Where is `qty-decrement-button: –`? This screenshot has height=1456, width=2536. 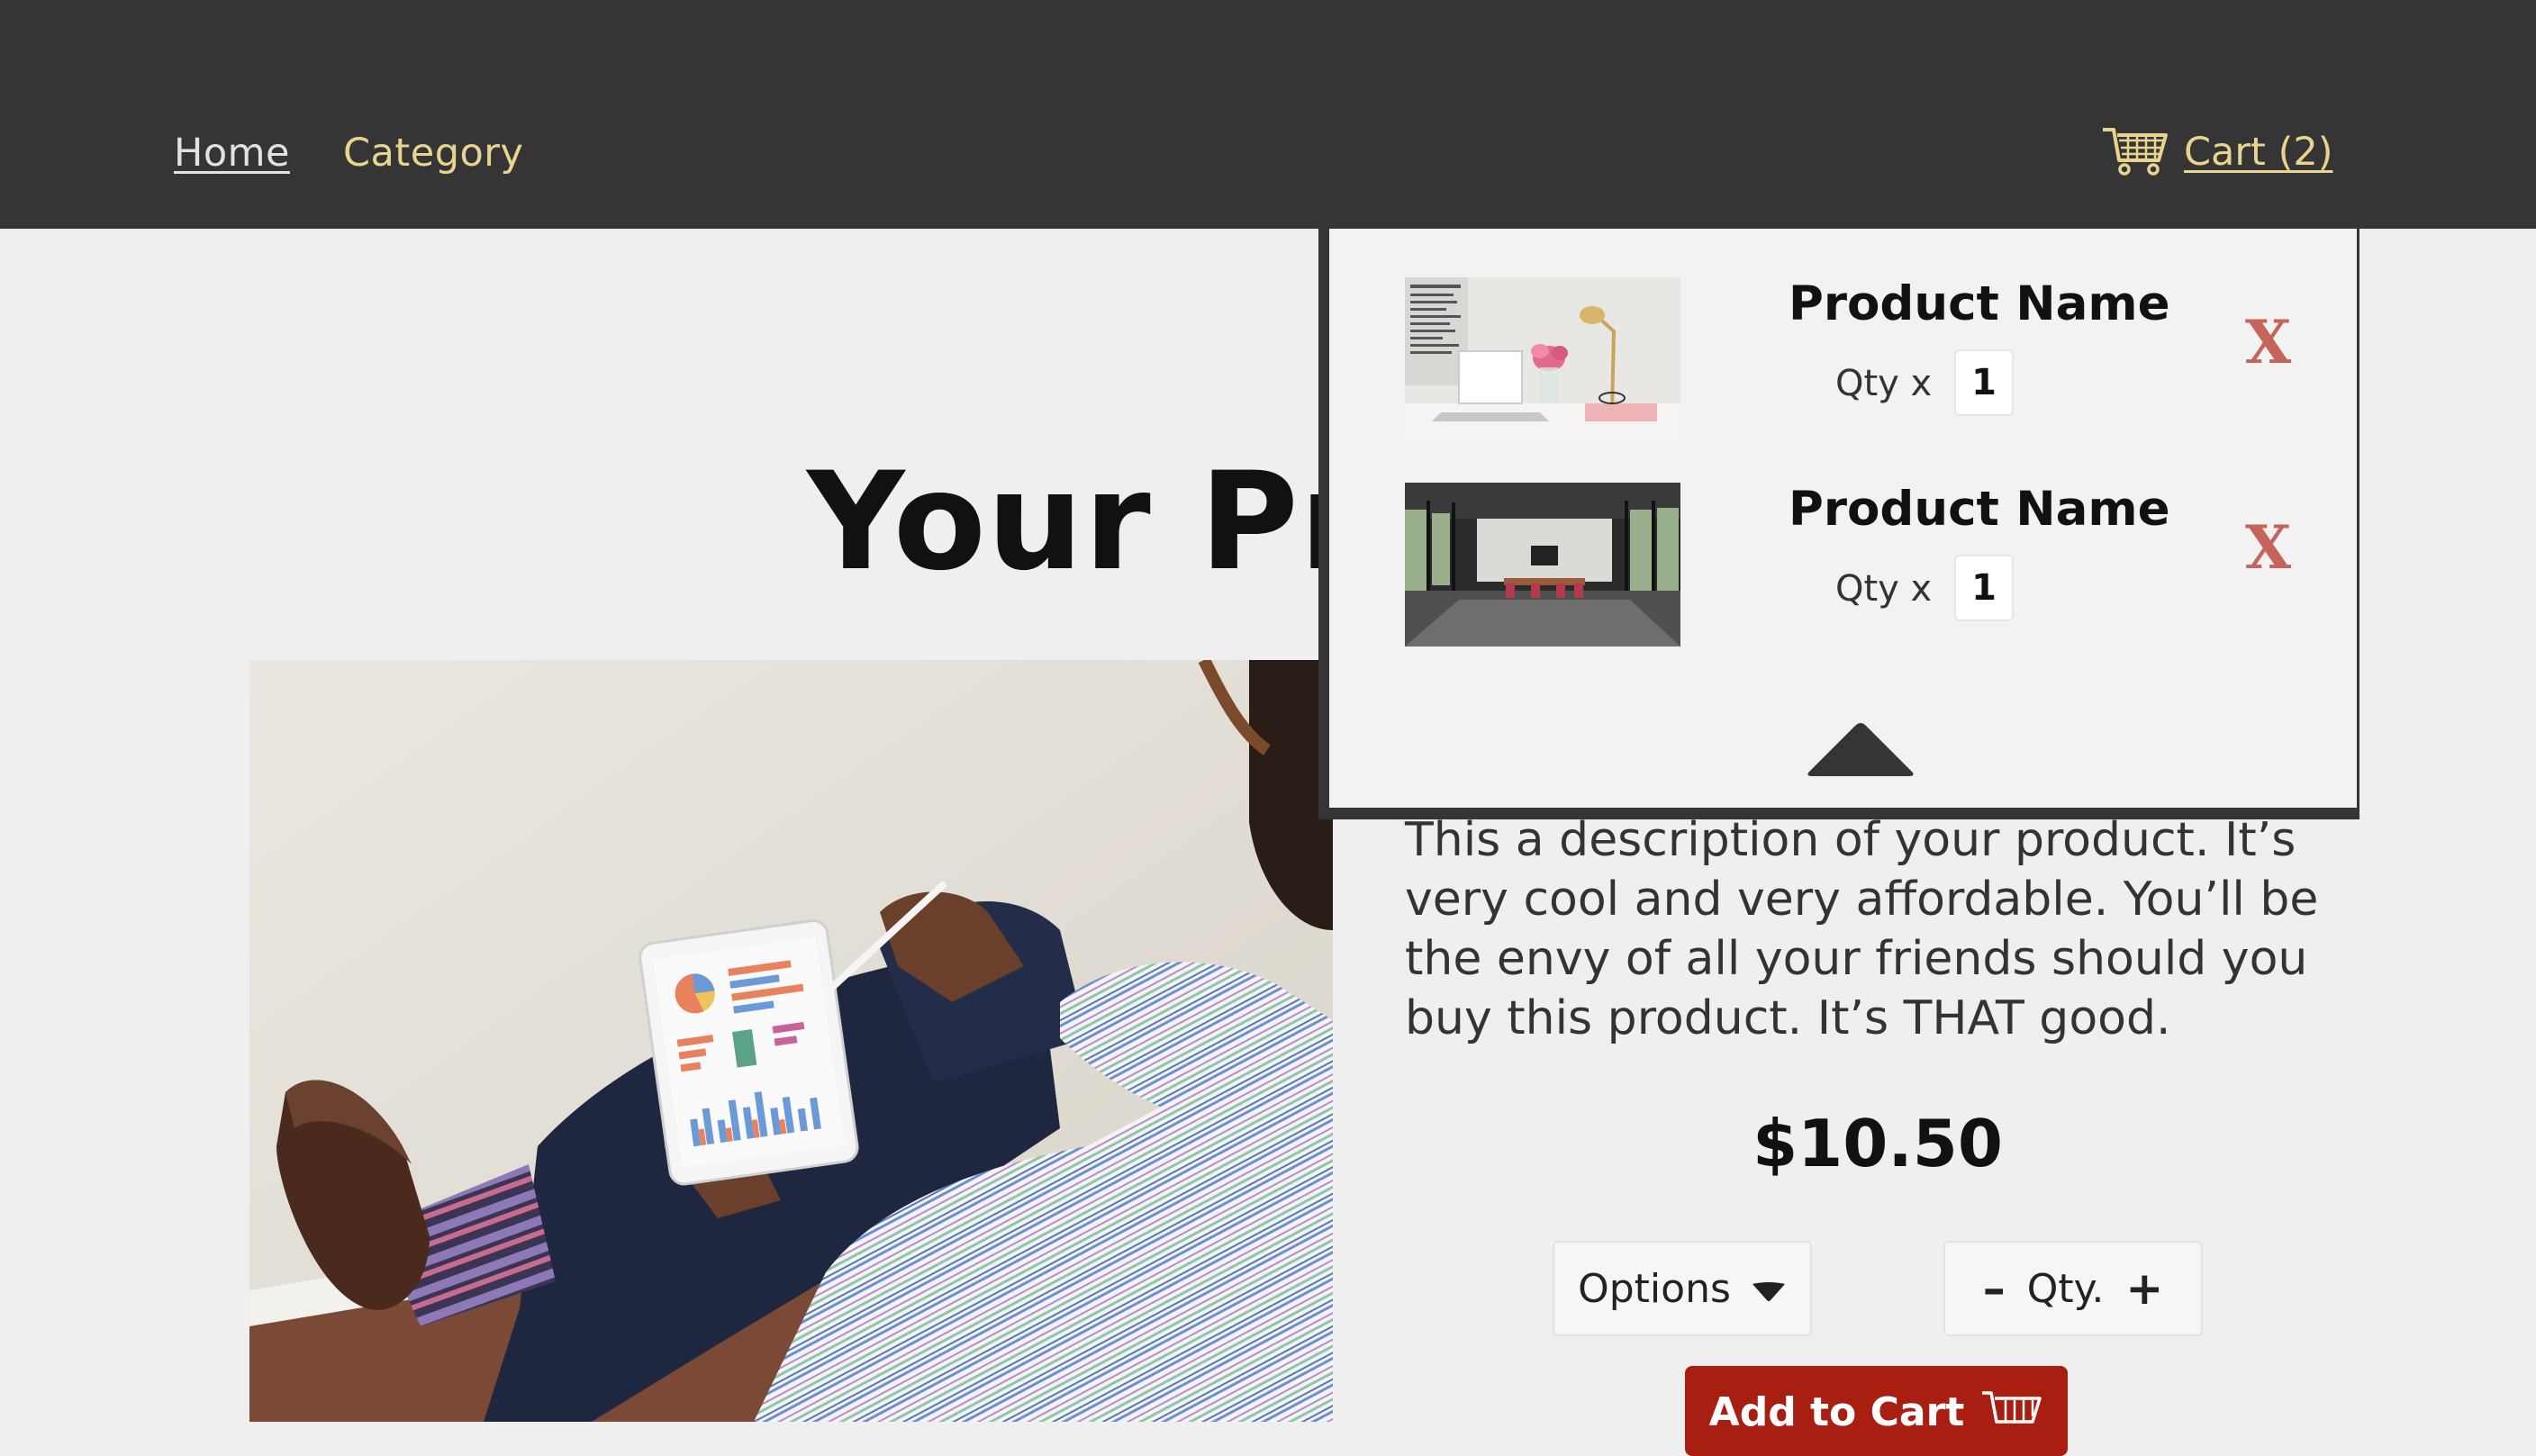 qty-decrement-button: – is located at coordinates (1994, 1289).